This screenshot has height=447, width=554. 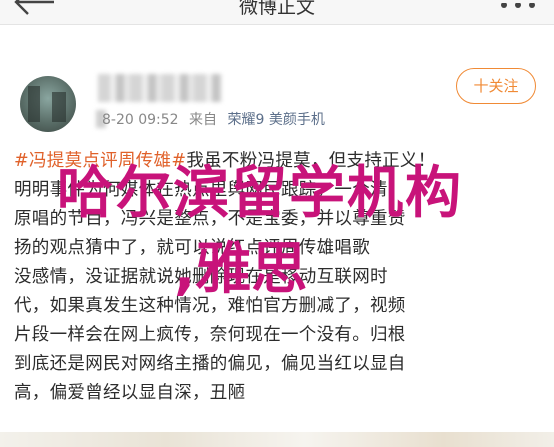 What do you see at coordinates (203, 120) in the screenshot?
I see `source-prefix: 来自` at bounding box center [203, 120].